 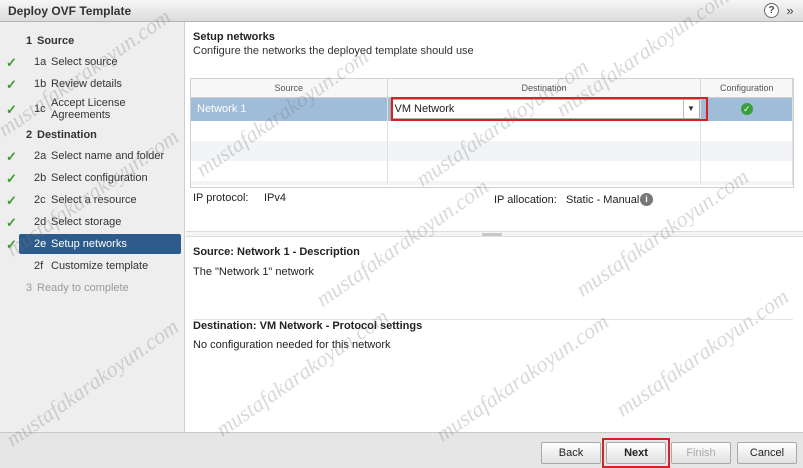 I want to click on step-number: 1a, so click(x=40, y=62).